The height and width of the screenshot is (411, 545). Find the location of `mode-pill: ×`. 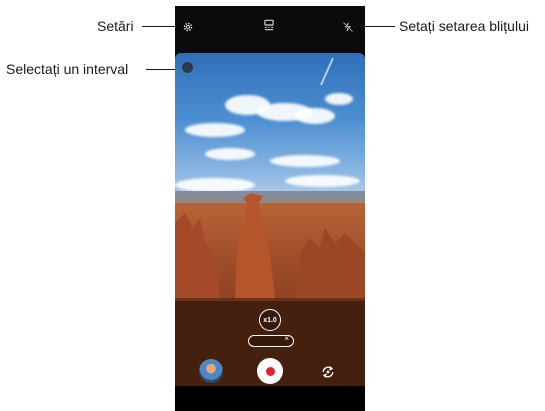

mode-pill: × is located at coordinates (271, 340).